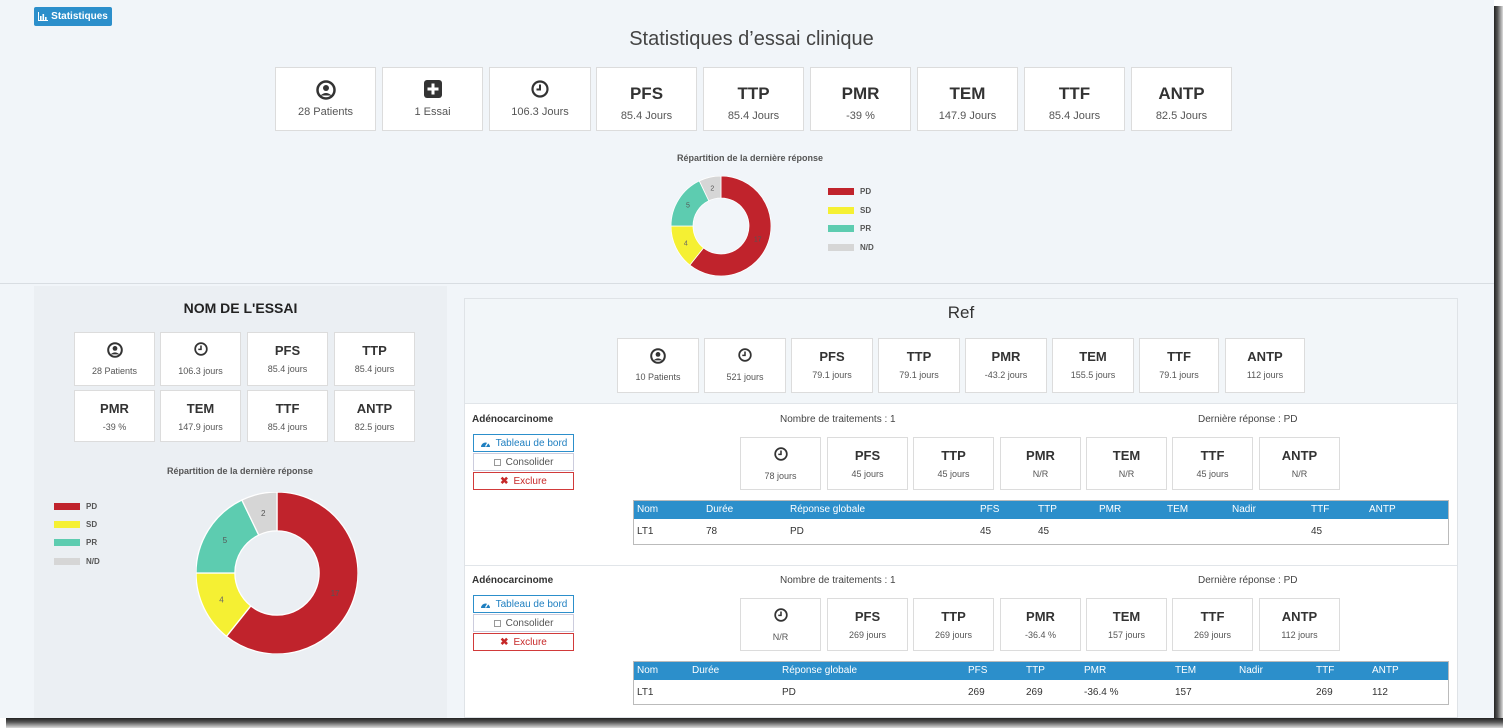 This screenshot has height=728, width=1503. What do you see at coordinates (1248, 580) in the screenshot?
I see `patient-last-response: Dernière réponse : PD` at bounding box center [1248, 580].